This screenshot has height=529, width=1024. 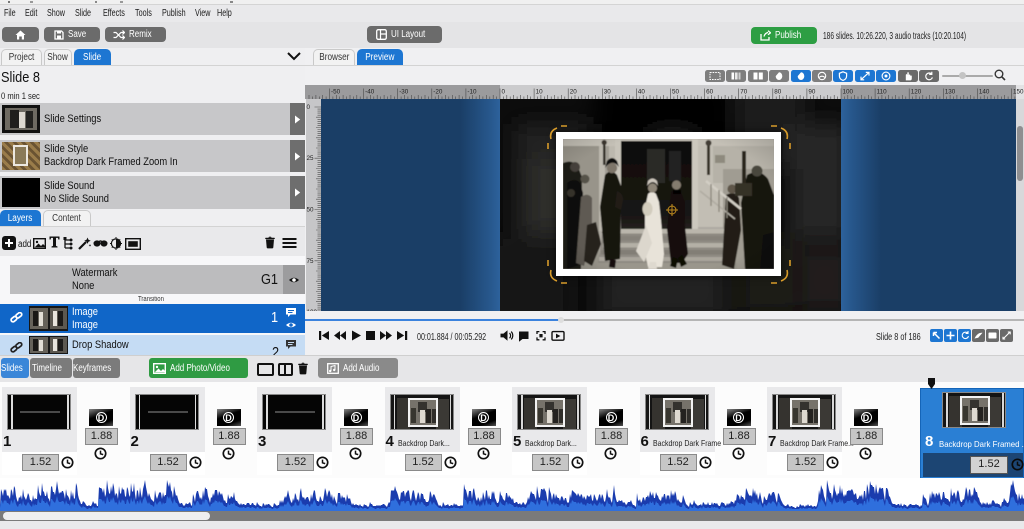 I want to click on svg-text: -50, so click(x=336, y=92).